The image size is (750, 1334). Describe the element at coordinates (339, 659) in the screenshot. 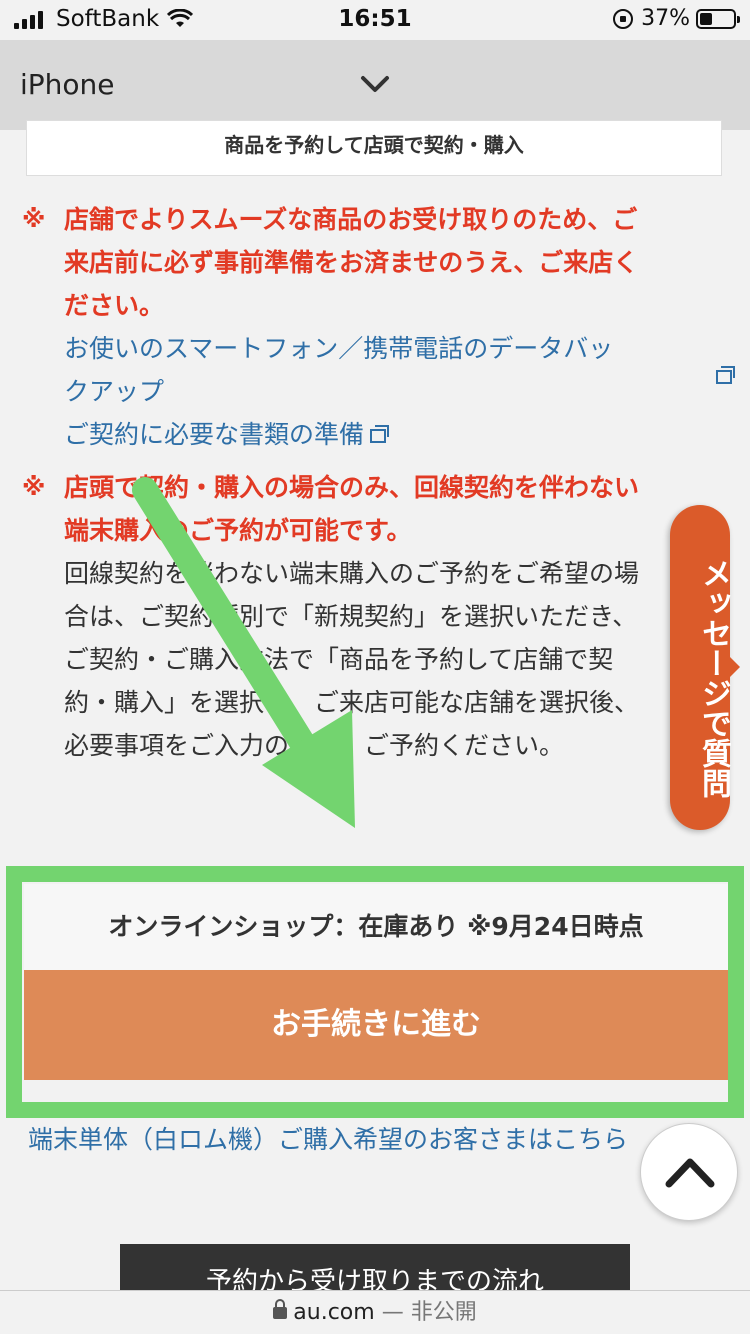

I see `body-line: ご契約・ご購入方法で「商品を予約して店舗で契` at that location.